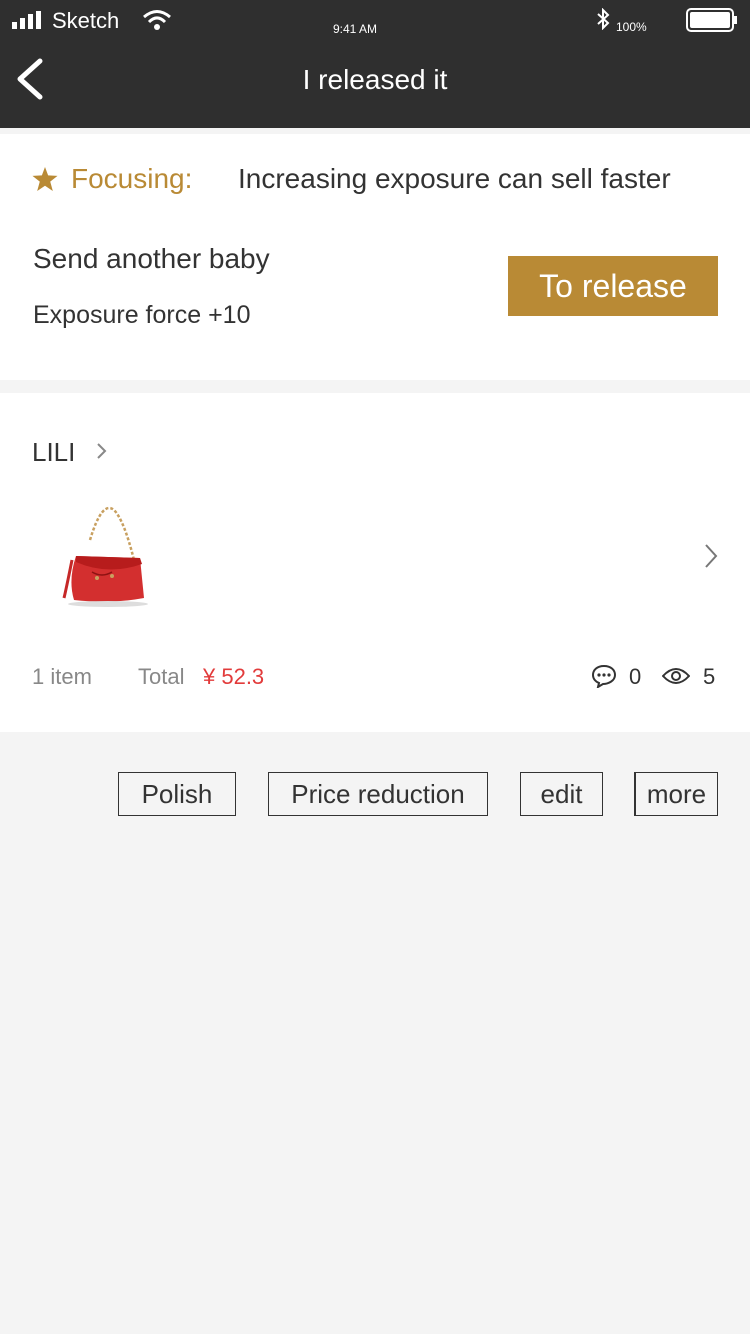 The height and width of the screenshot is (1334, 750). Describe the element at coordinates (631, 27) in the screenshot. I see `battery-percent: 100%` at that location.